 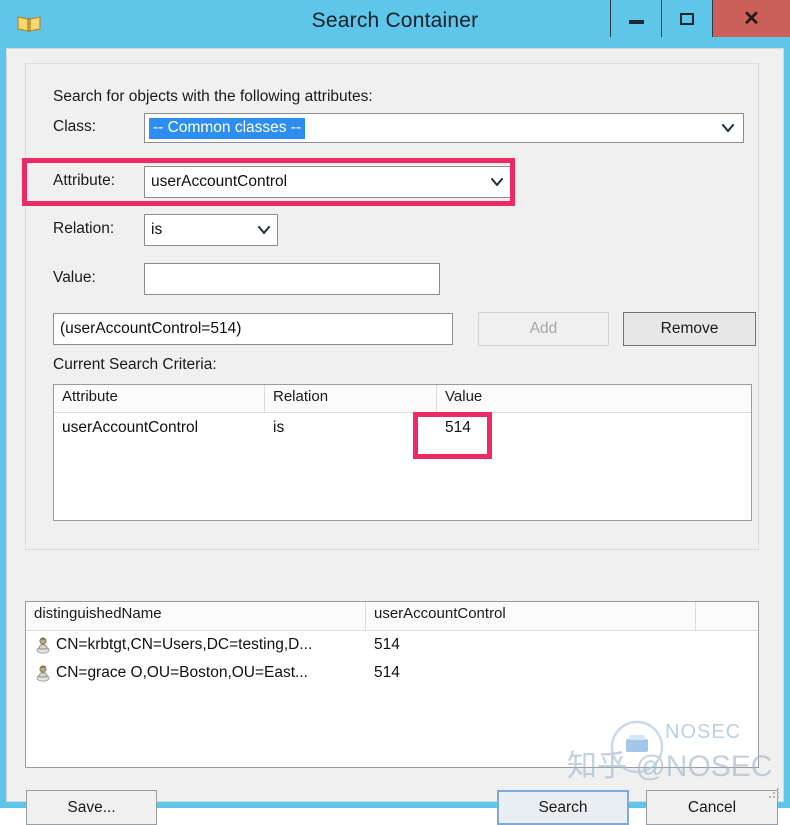 I want to click on attribute-label: Attribute:, so click(x=84, y=180).